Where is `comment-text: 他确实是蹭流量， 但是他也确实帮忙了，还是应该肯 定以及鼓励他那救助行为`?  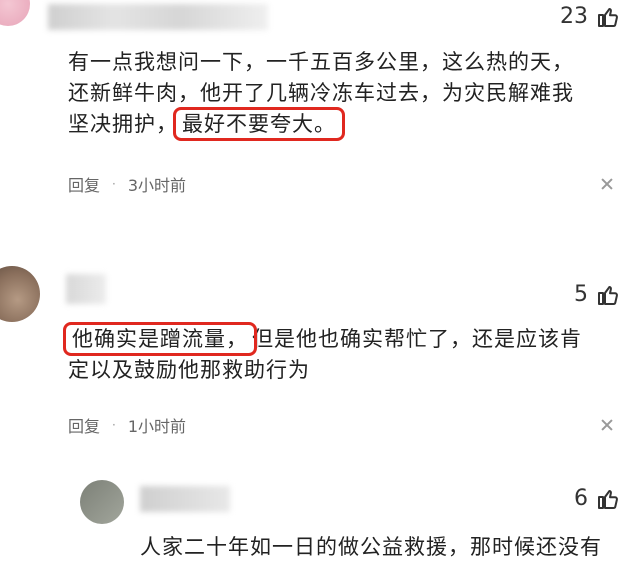
comment-text: 他确实是蹭流量， 但是他也确实帮忙了，还是应该肯 定以及鼓励他那救助行为 is located at coordinates (345, 354).